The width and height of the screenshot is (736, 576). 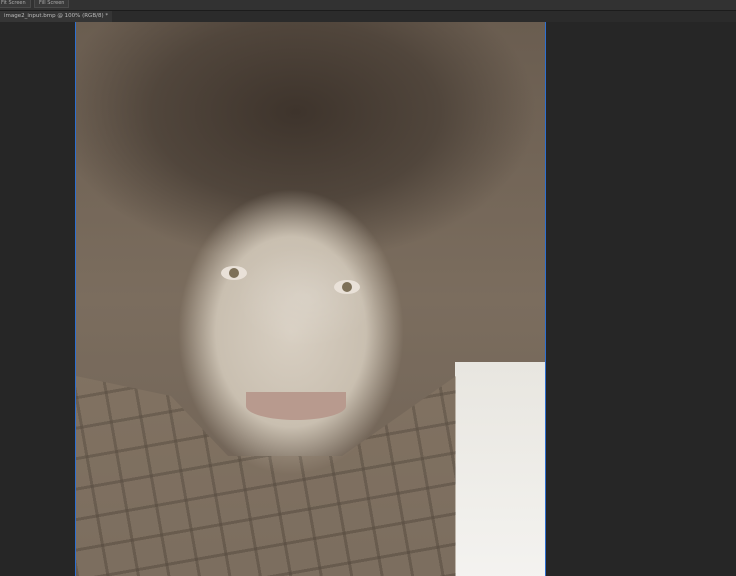 What do you see at coordinates (52, 4) in the screenshot?
I see `fill-screen-button: Fill Screen` at bounding box center [52, 4].